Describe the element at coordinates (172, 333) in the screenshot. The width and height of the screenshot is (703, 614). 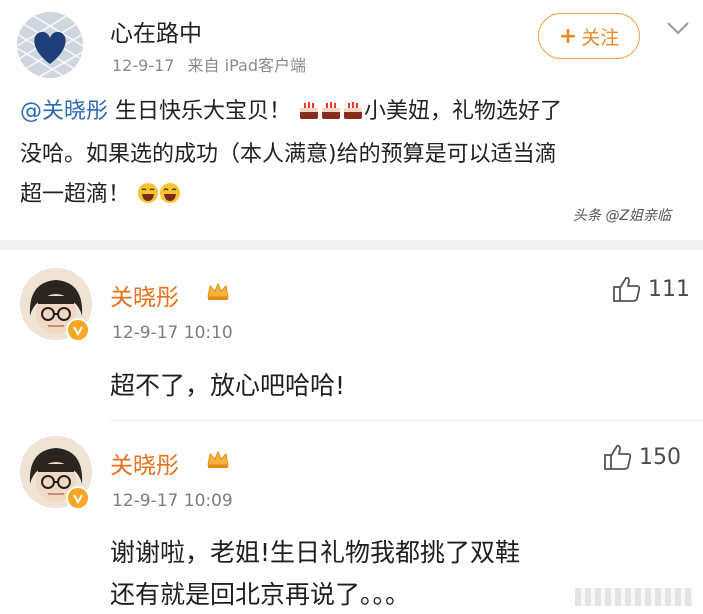
I see `comment-time: 12-9-17 10:10` at that location.